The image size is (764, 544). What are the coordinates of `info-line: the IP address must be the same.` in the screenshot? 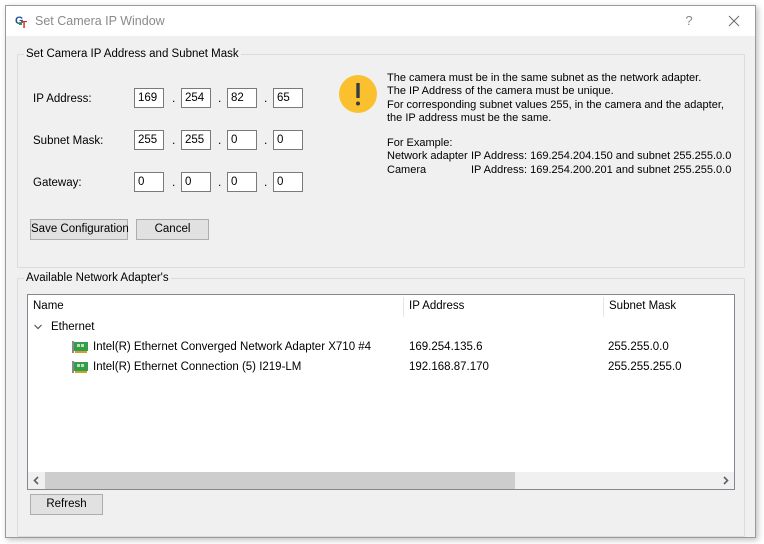 It's located at (469, 117).